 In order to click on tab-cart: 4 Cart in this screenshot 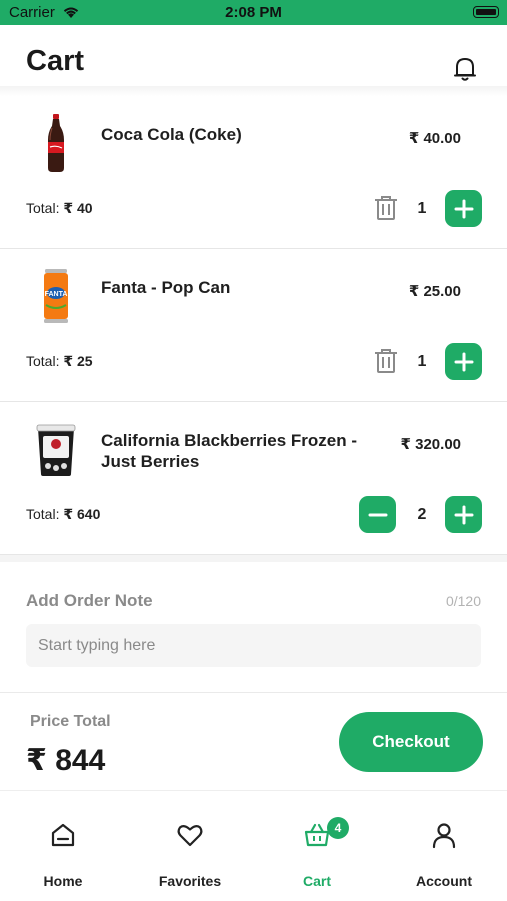, I will do `click(317, 846)`.